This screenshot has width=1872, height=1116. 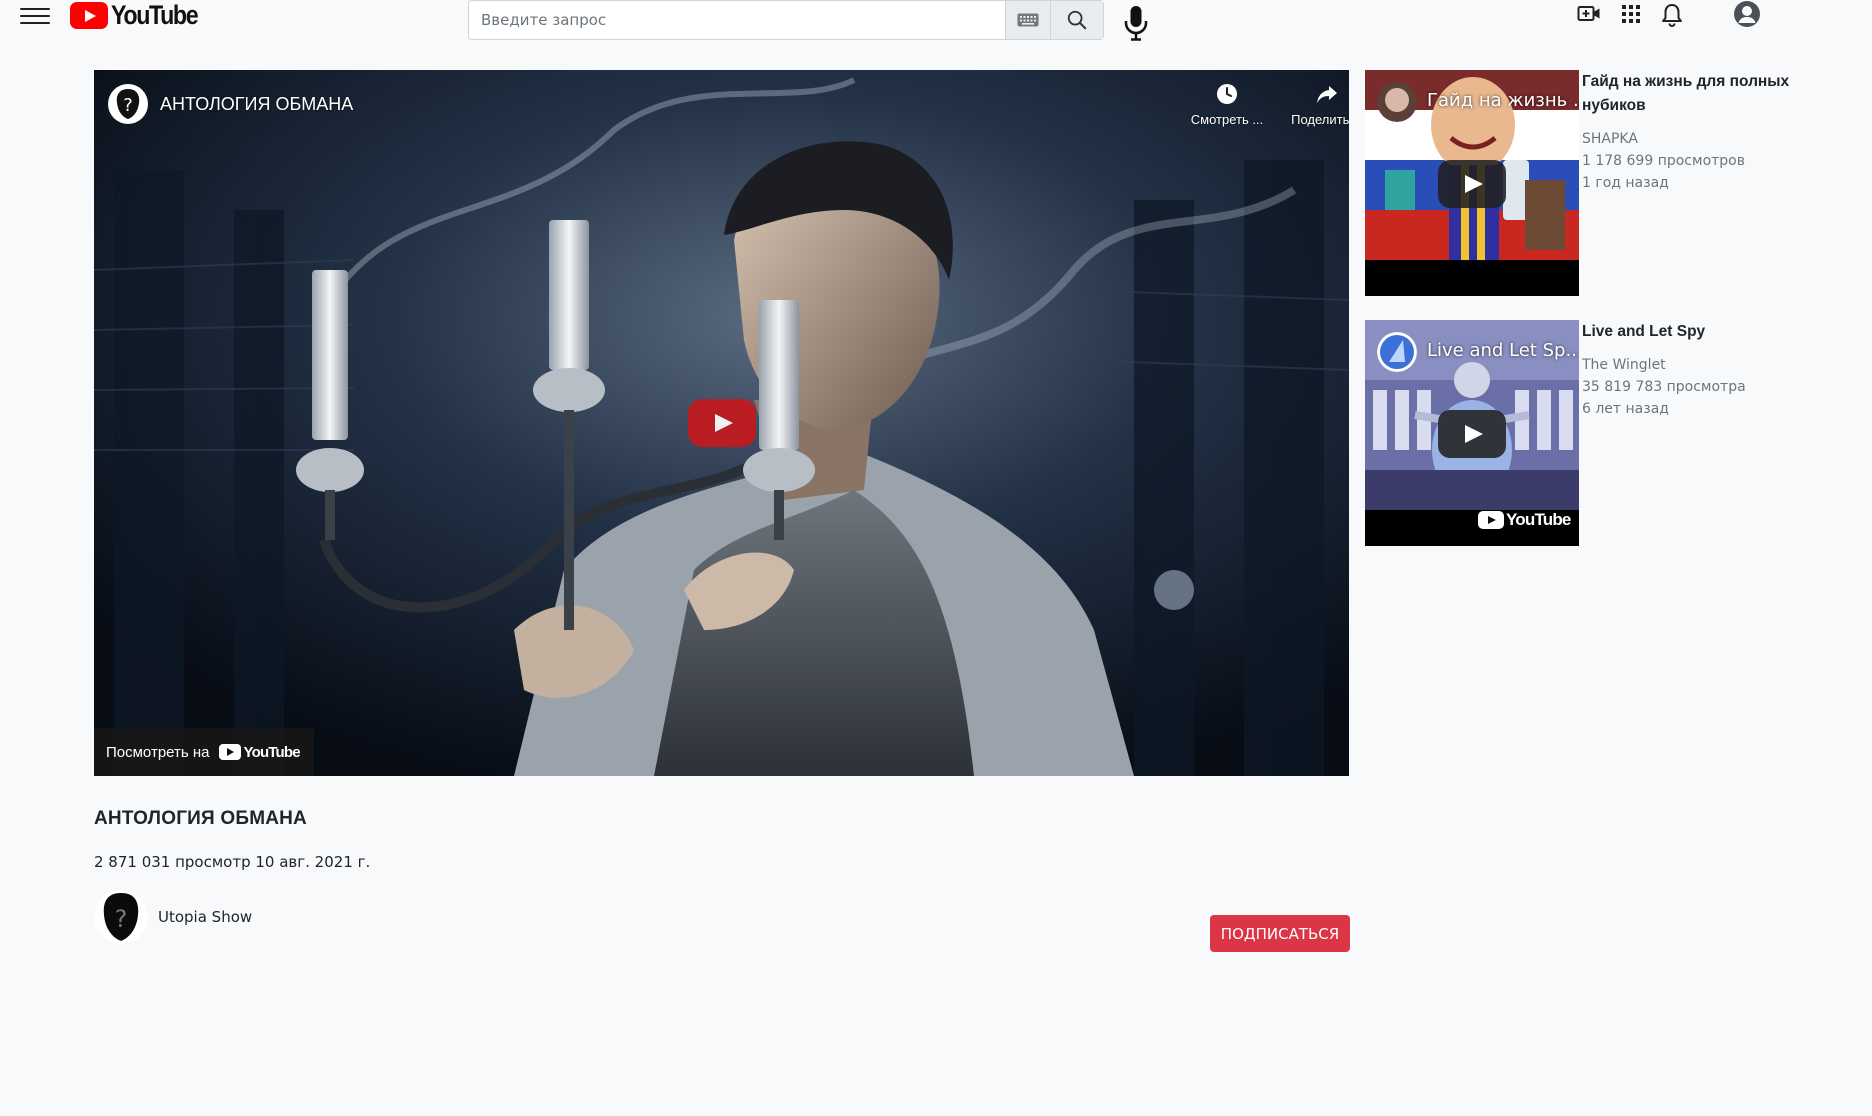 What do you see at coordinates (89, 15) in the screenshot?
I see `youtube-play-logo-icon` at bounding box center [89, 15].